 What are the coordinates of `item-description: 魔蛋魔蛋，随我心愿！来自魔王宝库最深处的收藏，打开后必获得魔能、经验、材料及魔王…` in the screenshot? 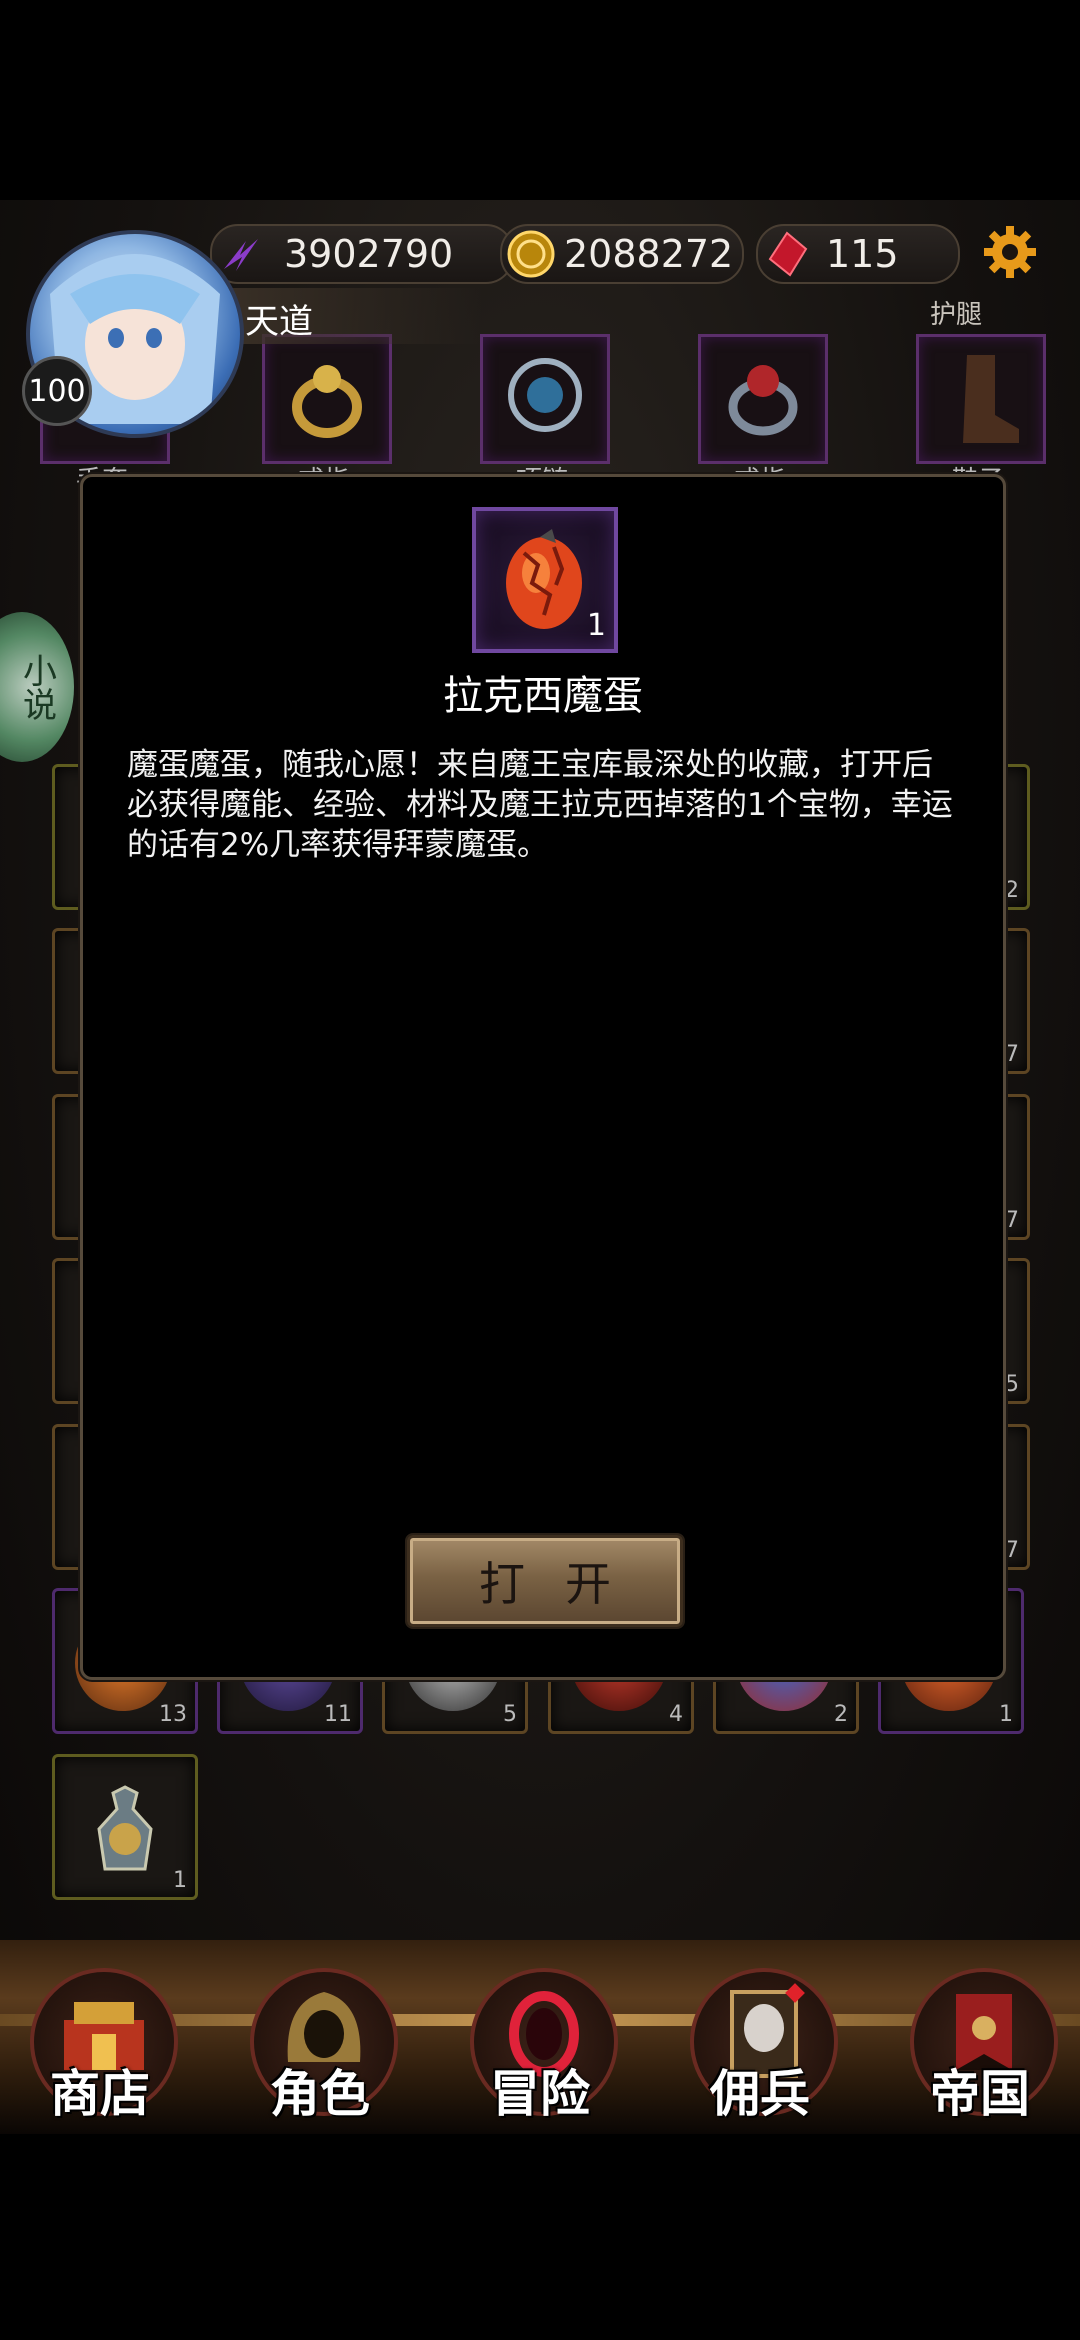 It's located at (540, 805).